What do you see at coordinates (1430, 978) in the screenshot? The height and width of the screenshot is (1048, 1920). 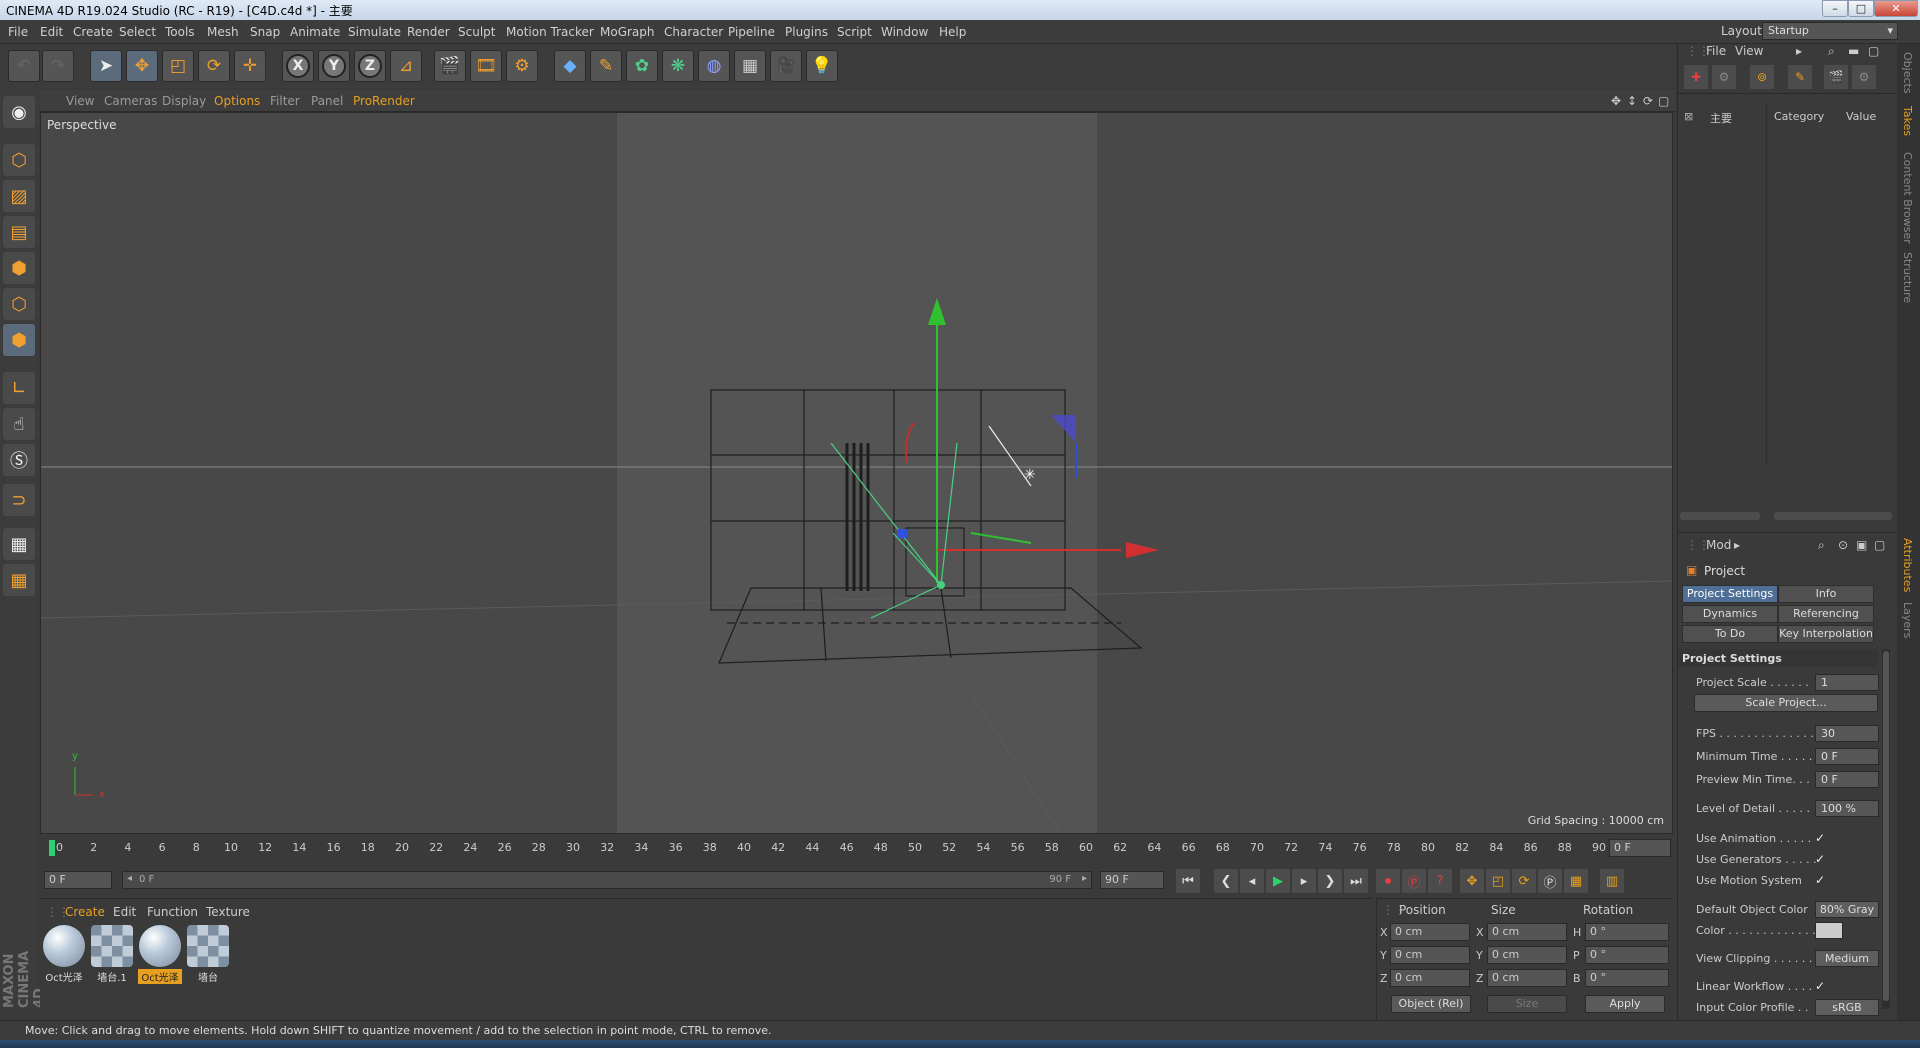 I see `pos-z-field: 0 cm` at bounding box center [1430, 978].